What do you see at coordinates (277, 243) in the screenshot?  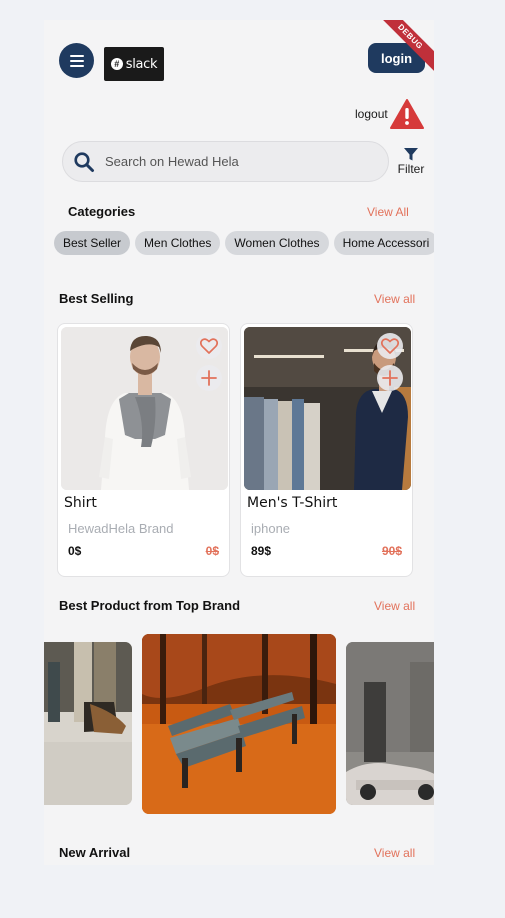 I see `category-chip-women-clothes: Women Clothes` at bounding box center [277, 243].